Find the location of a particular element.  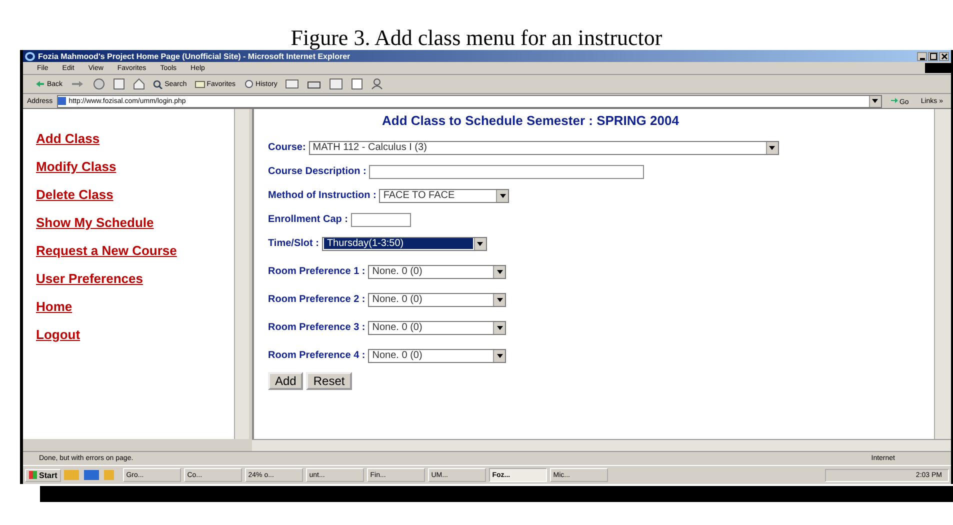

page-heading: Add Class to Schedule Semester : SPRING 2004 is located at coordinates (530, 120).